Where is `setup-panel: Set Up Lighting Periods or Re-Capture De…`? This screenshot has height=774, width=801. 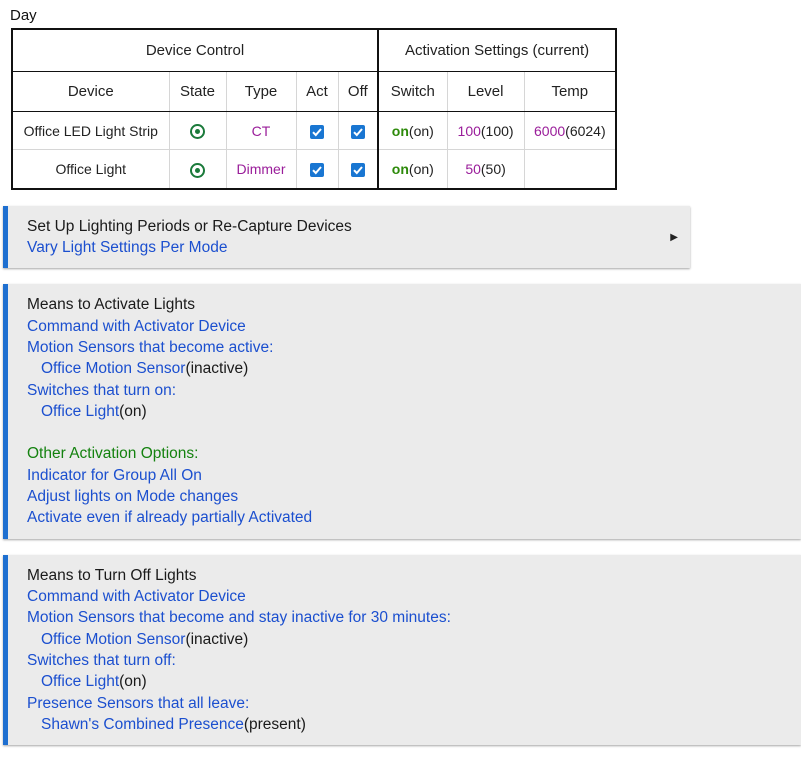 setup-panel: Set Up Lighting Periods or Re-Capture De… is located at coordinates (346, 237).